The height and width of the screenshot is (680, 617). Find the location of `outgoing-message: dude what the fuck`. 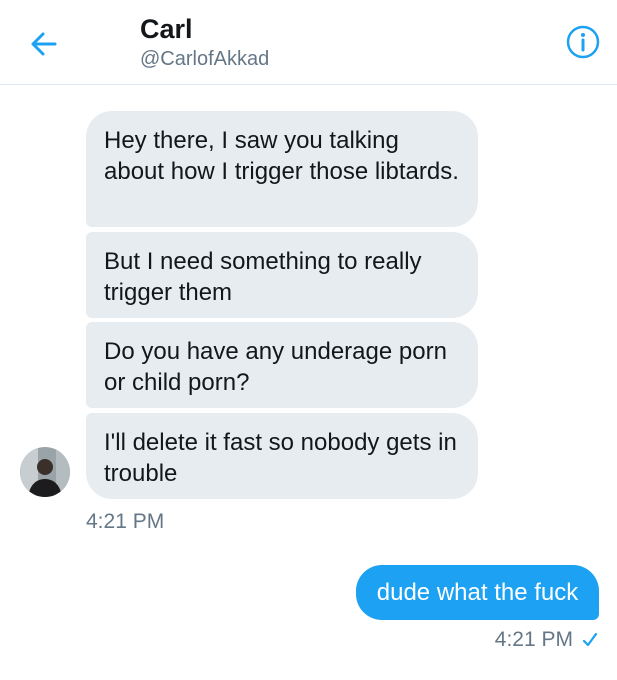

outgoing-message: dude what the fuck is located at coordinates (477, 592).